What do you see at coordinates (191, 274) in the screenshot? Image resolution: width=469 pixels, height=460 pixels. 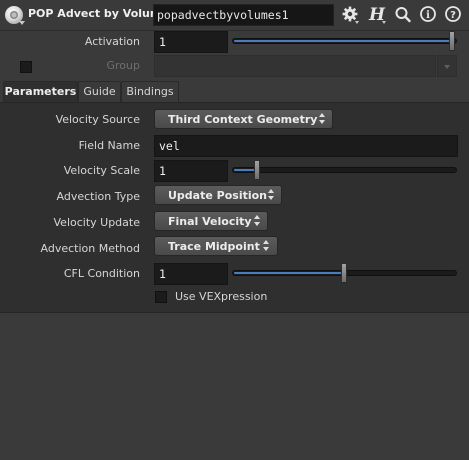 I see `cfl-condition-field: 1` at bounding box center [191, 274].